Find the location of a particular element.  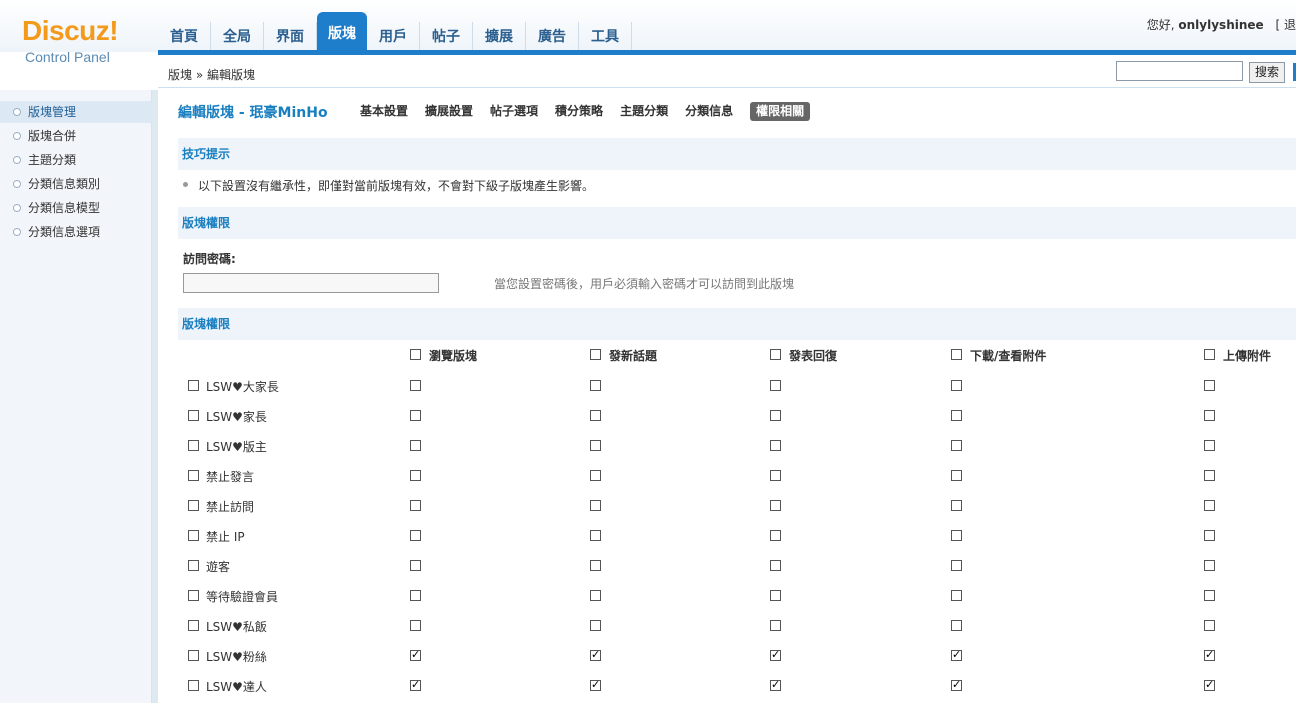

nav-tab: 全局 is located at coordinates (237, 37).